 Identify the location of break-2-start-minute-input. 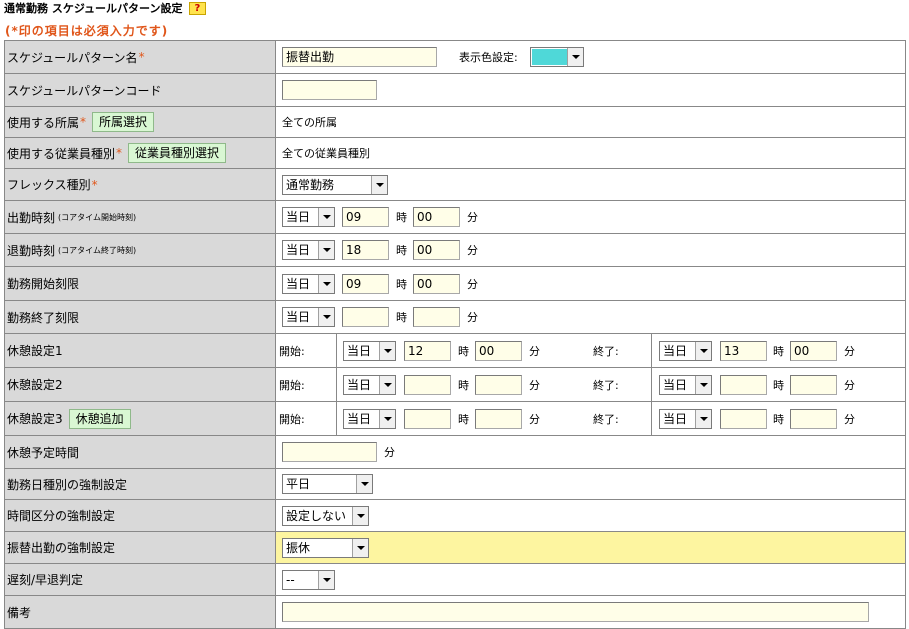
(498, 384).